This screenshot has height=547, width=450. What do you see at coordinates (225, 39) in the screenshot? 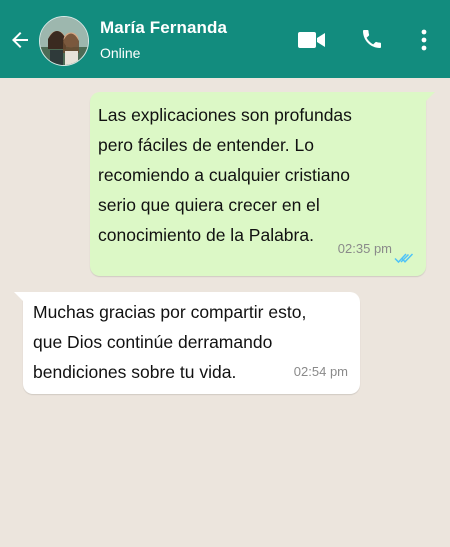
I see `chat-header: María Fernanda Online` at bounding box center [225, 39].